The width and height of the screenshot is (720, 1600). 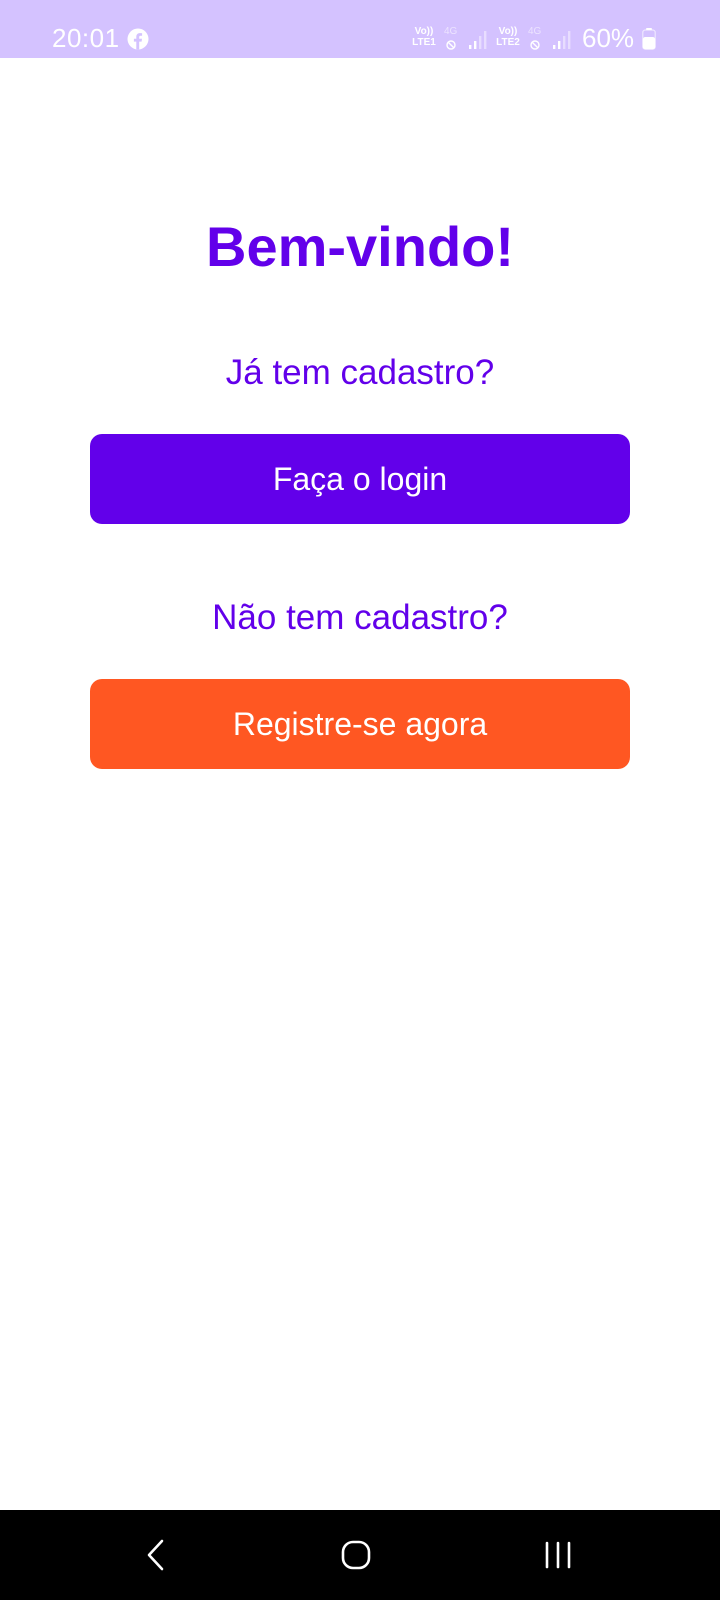 I want to click on status-time: 20:01, so click(x=86, y=38).